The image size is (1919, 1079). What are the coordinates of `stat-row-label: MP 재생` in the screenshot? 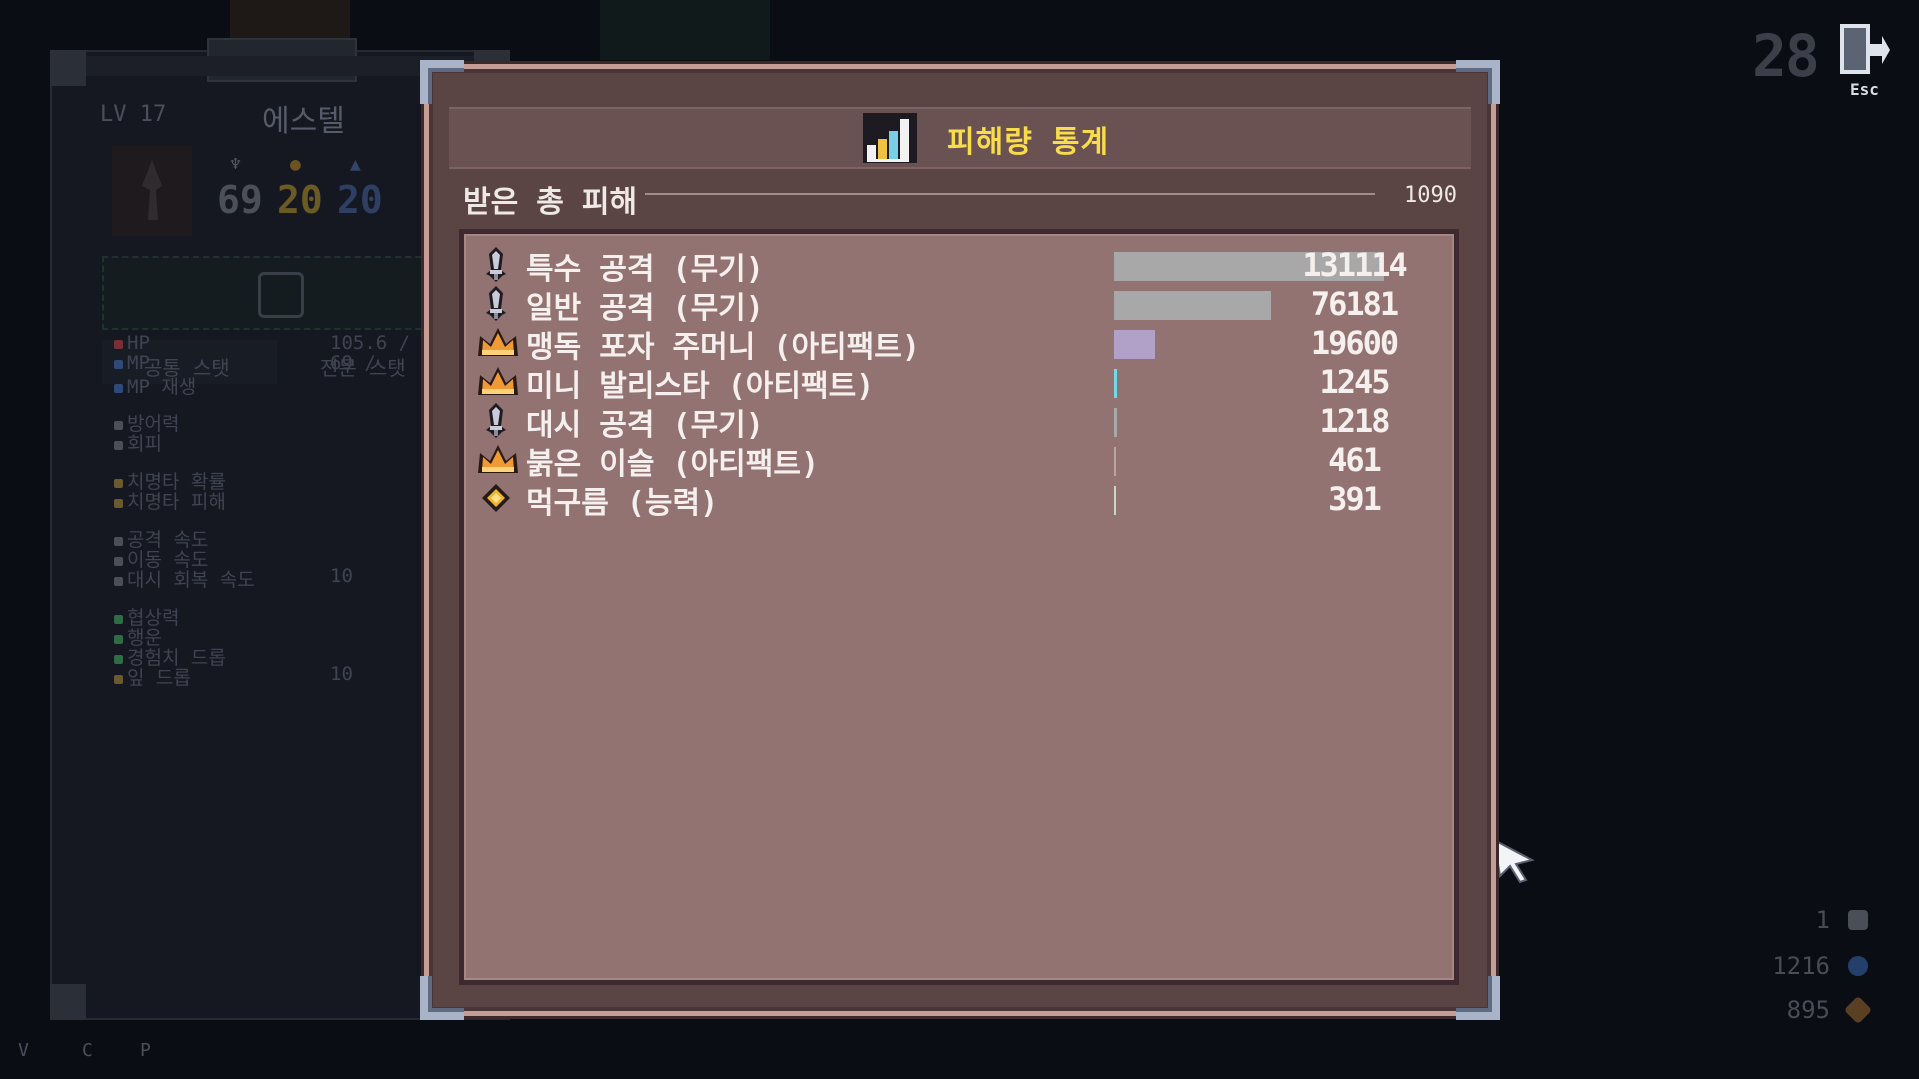 It's located at (162, 387).